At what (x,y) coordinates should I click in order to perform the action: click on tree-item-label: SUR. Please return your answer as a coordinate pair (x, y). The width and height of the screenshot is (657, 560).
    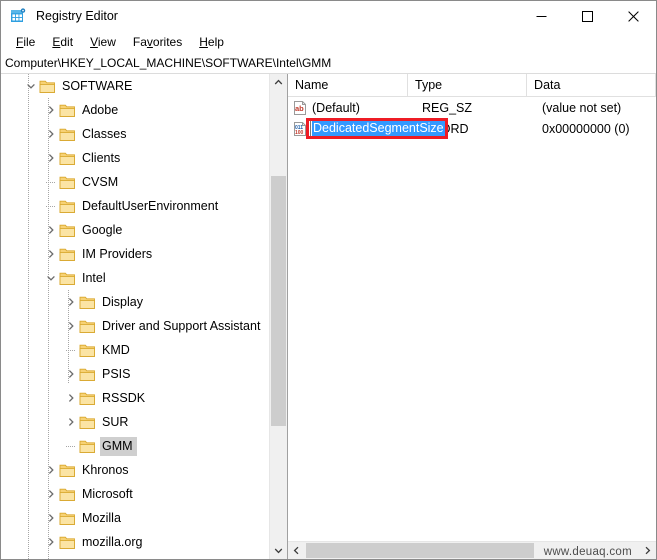
    Looking at the image, I should click on (115, 421).